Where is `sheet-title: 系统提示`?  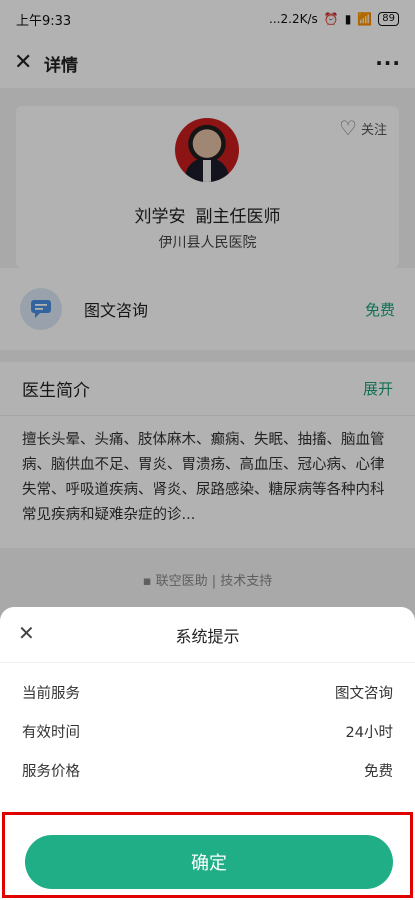
sheet-title: 系统提示 is located at coordinates (207, 636).